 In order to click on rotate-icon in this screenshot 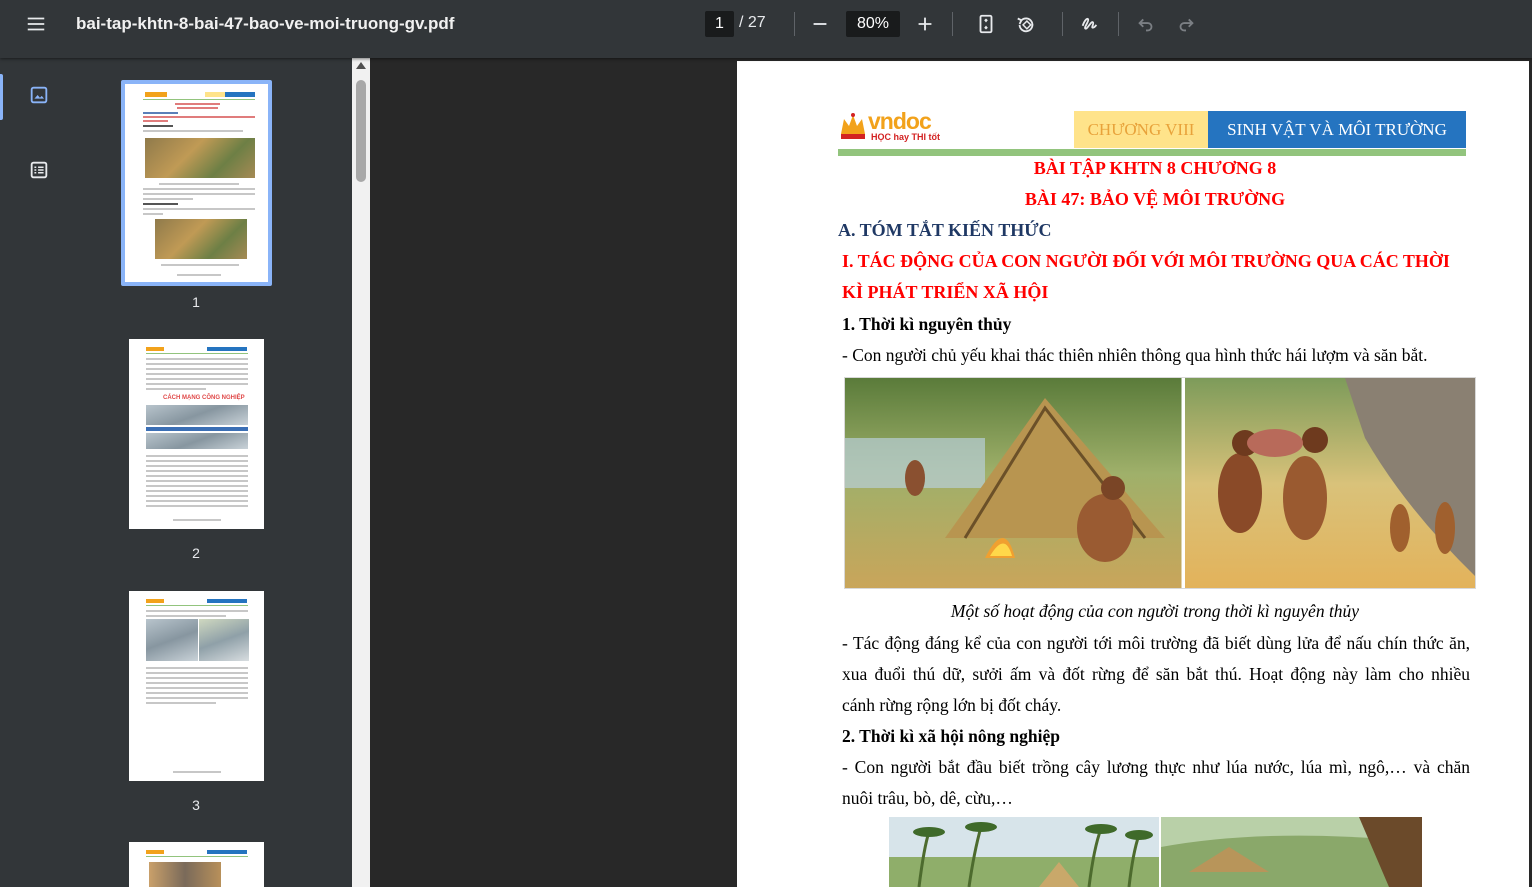, I will do `click(1026, 24)`.